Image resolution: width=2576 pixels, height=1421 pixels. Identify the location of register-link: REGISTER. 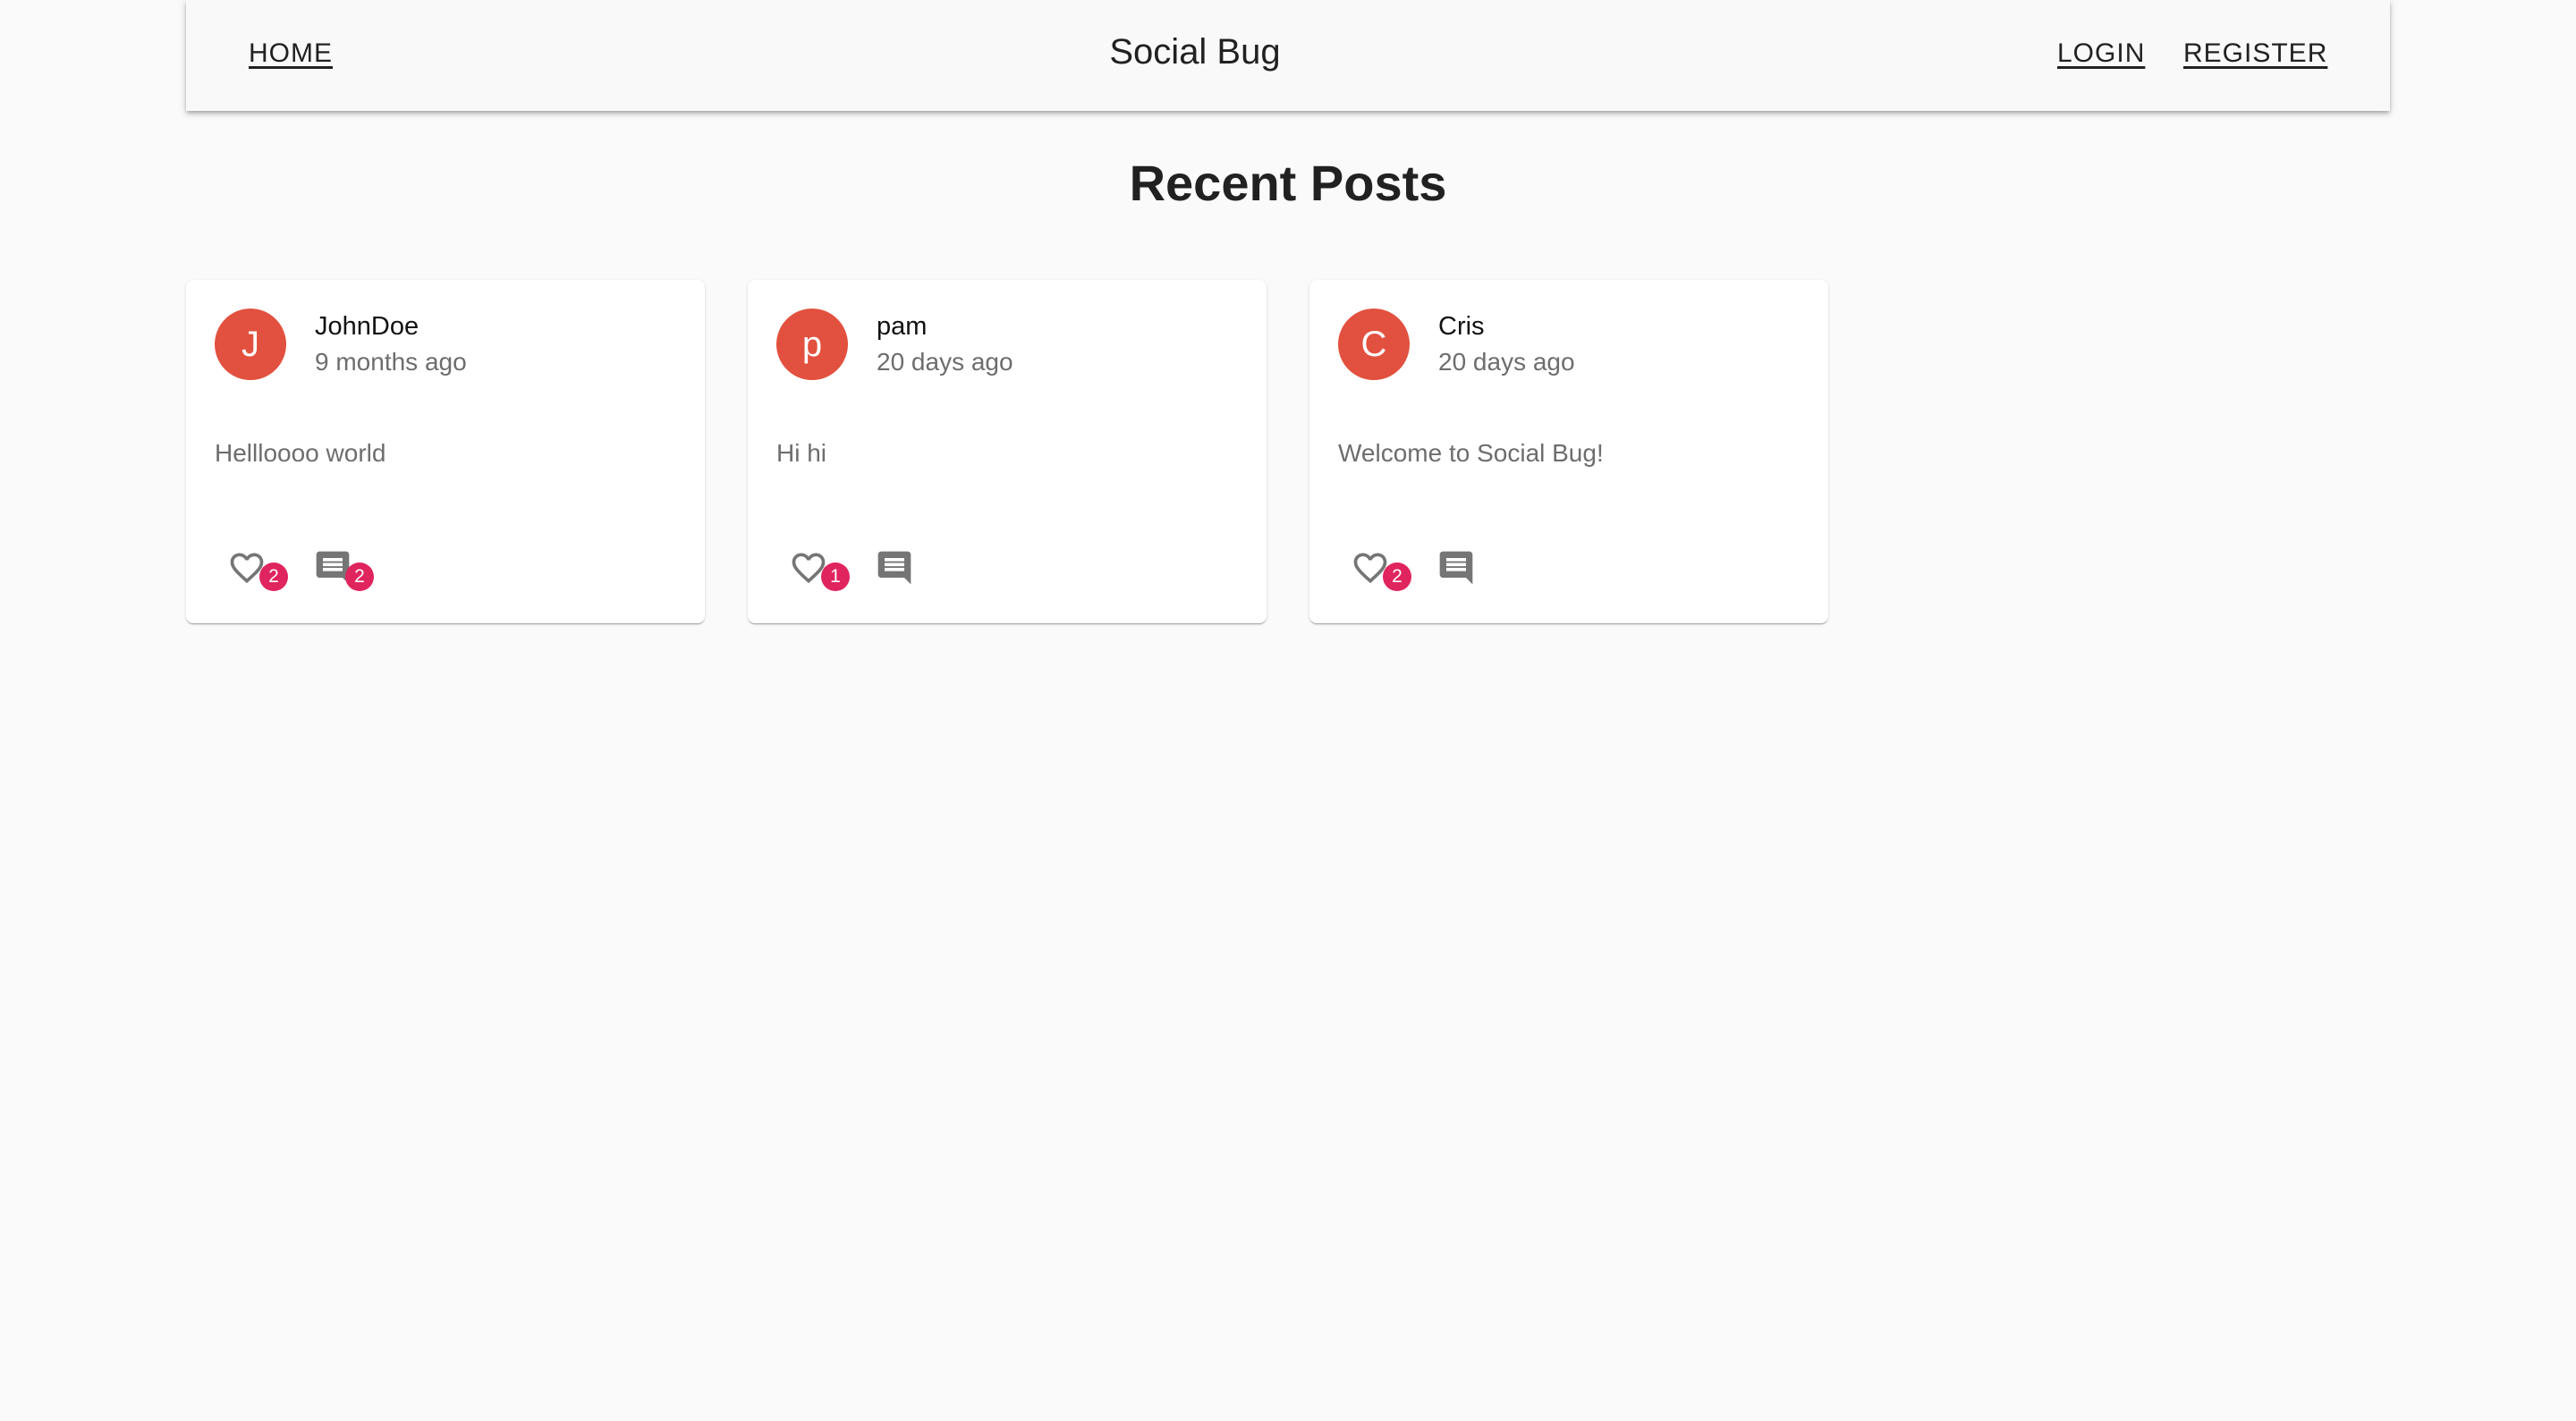
(2255, 54).